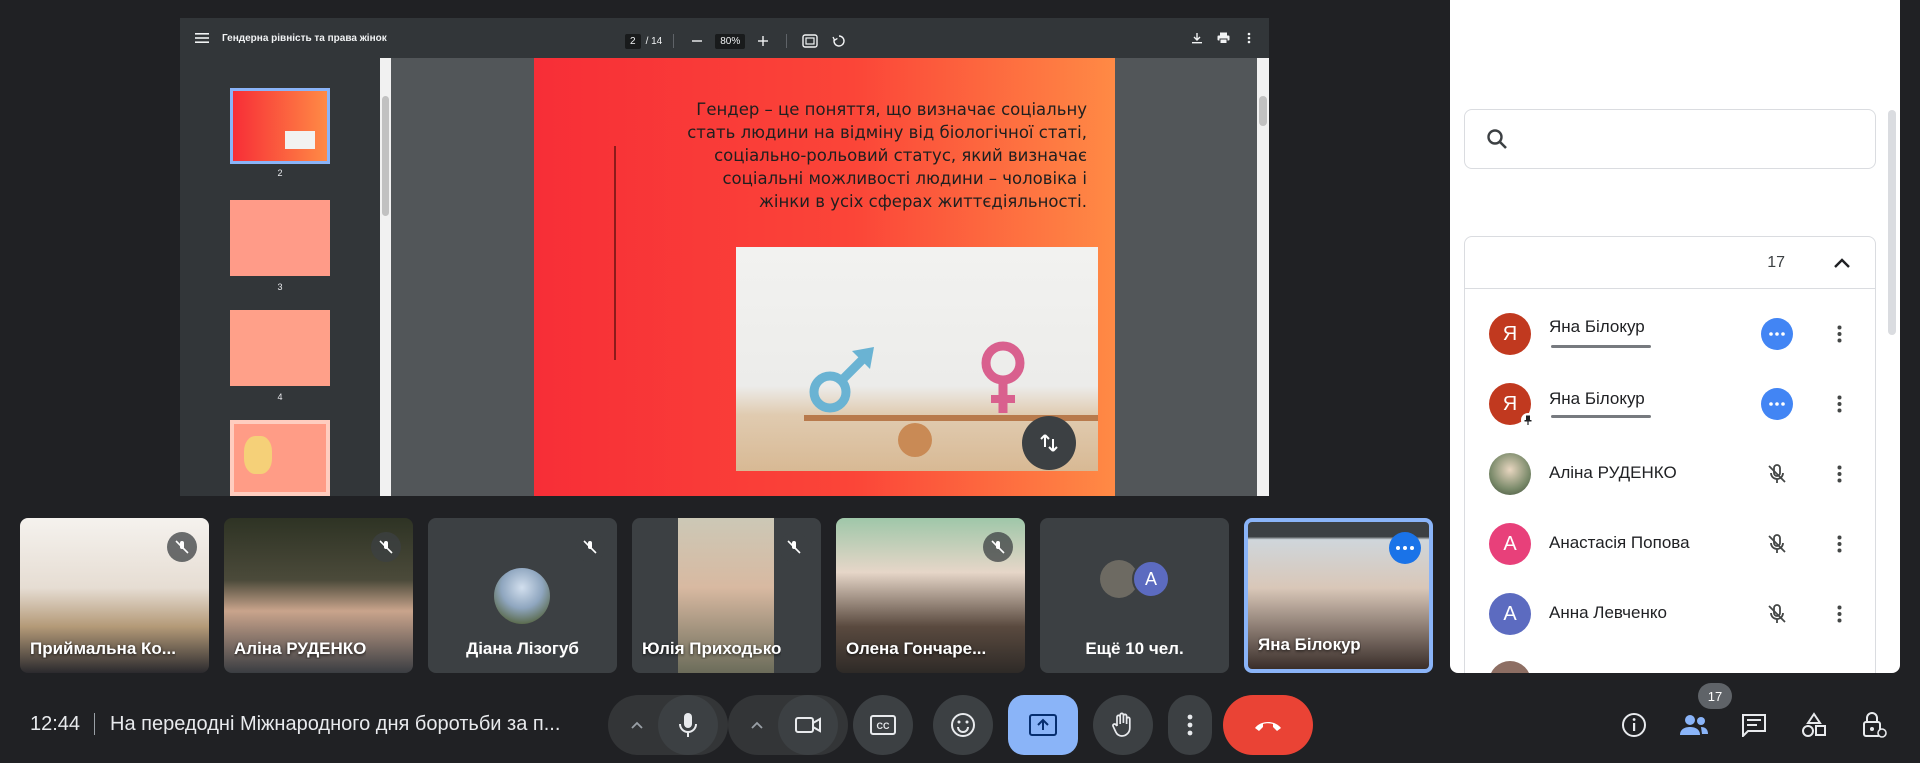  Describe the element at coordinates (1670, 661) in the screenshot. I see `participant-row` at that location.